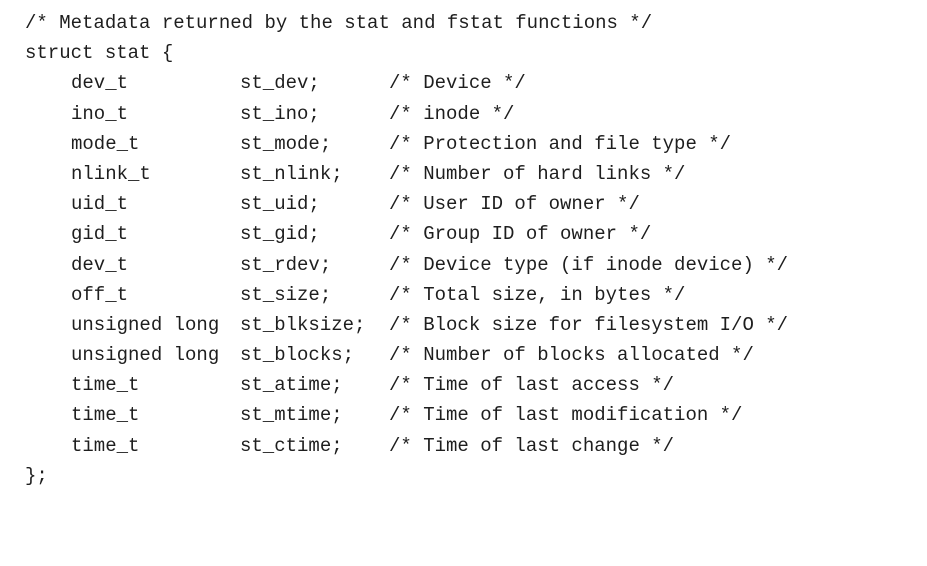  Describe the element at coordinates (280, 113) in the screenshot. I see `field-name: st_ino;` at that location.